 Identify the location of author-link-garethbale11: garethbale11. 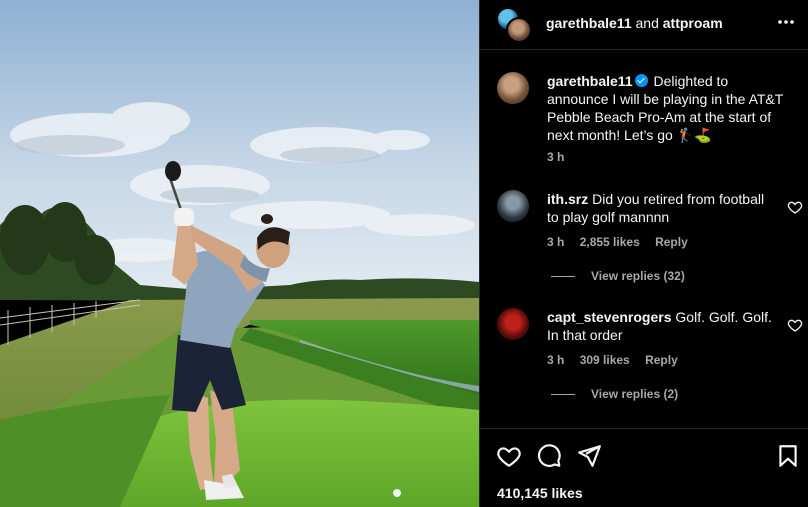
(589, 23).